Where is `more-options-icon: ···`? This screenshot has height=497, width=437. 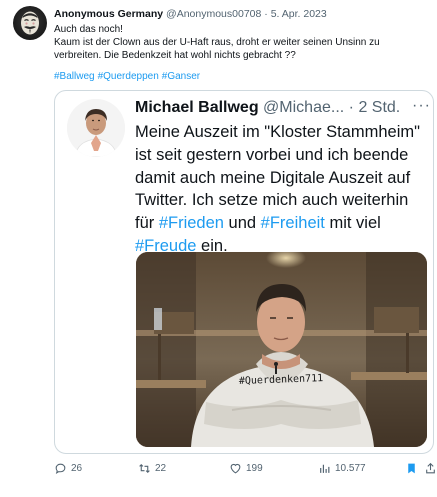
more-options-icon: ··· is located at coordinates (421, 106).